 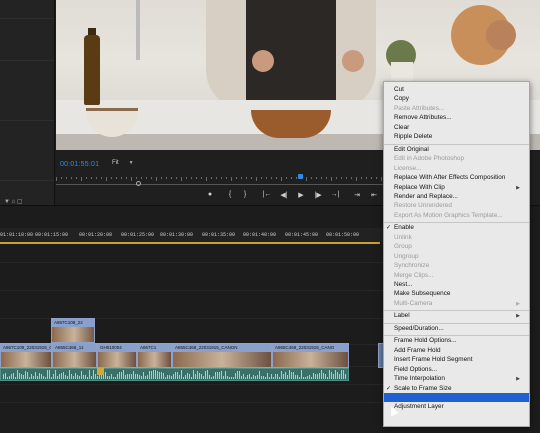 I want to click on menu-item-unlink: Unlink, so click(x=459, y=238).